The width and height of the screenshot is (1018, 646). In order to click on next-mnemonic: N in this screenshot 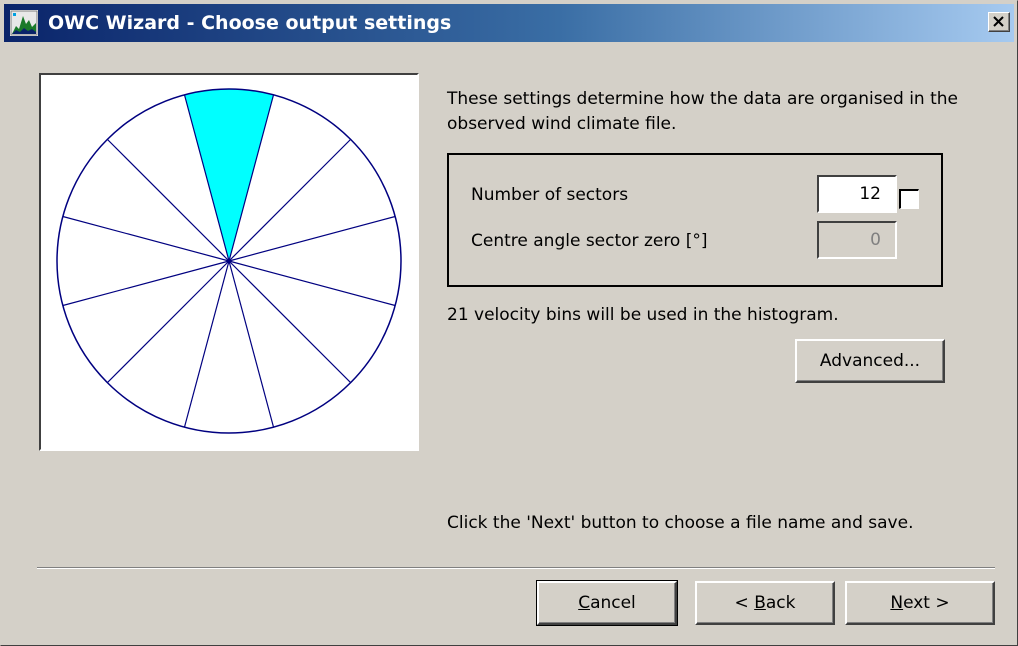, I will do `click(897, 603)`.